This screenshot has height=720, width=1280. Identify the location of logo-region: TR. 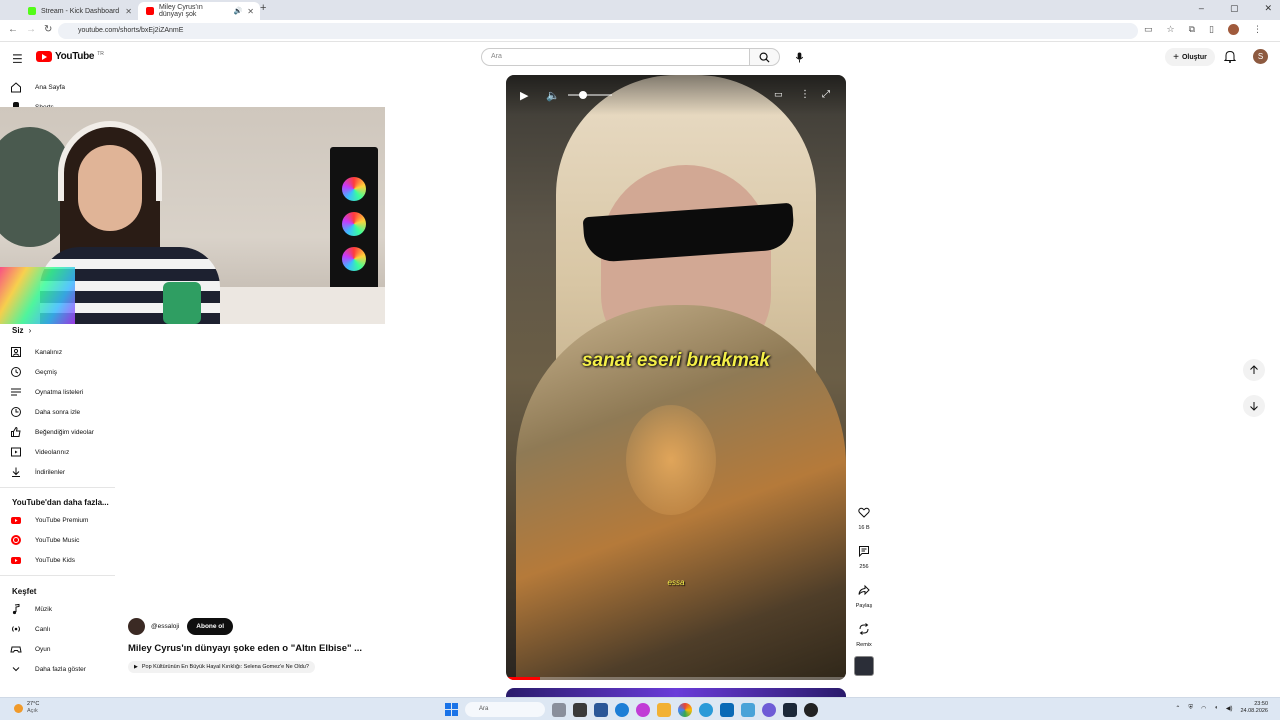
(100, 53).